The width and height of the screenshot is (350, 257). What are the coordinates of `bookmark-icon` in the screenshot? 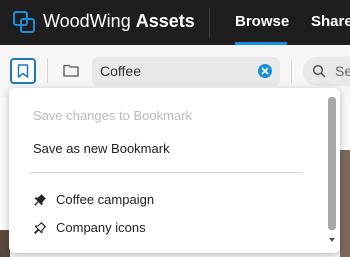 It's located at (23, 71).